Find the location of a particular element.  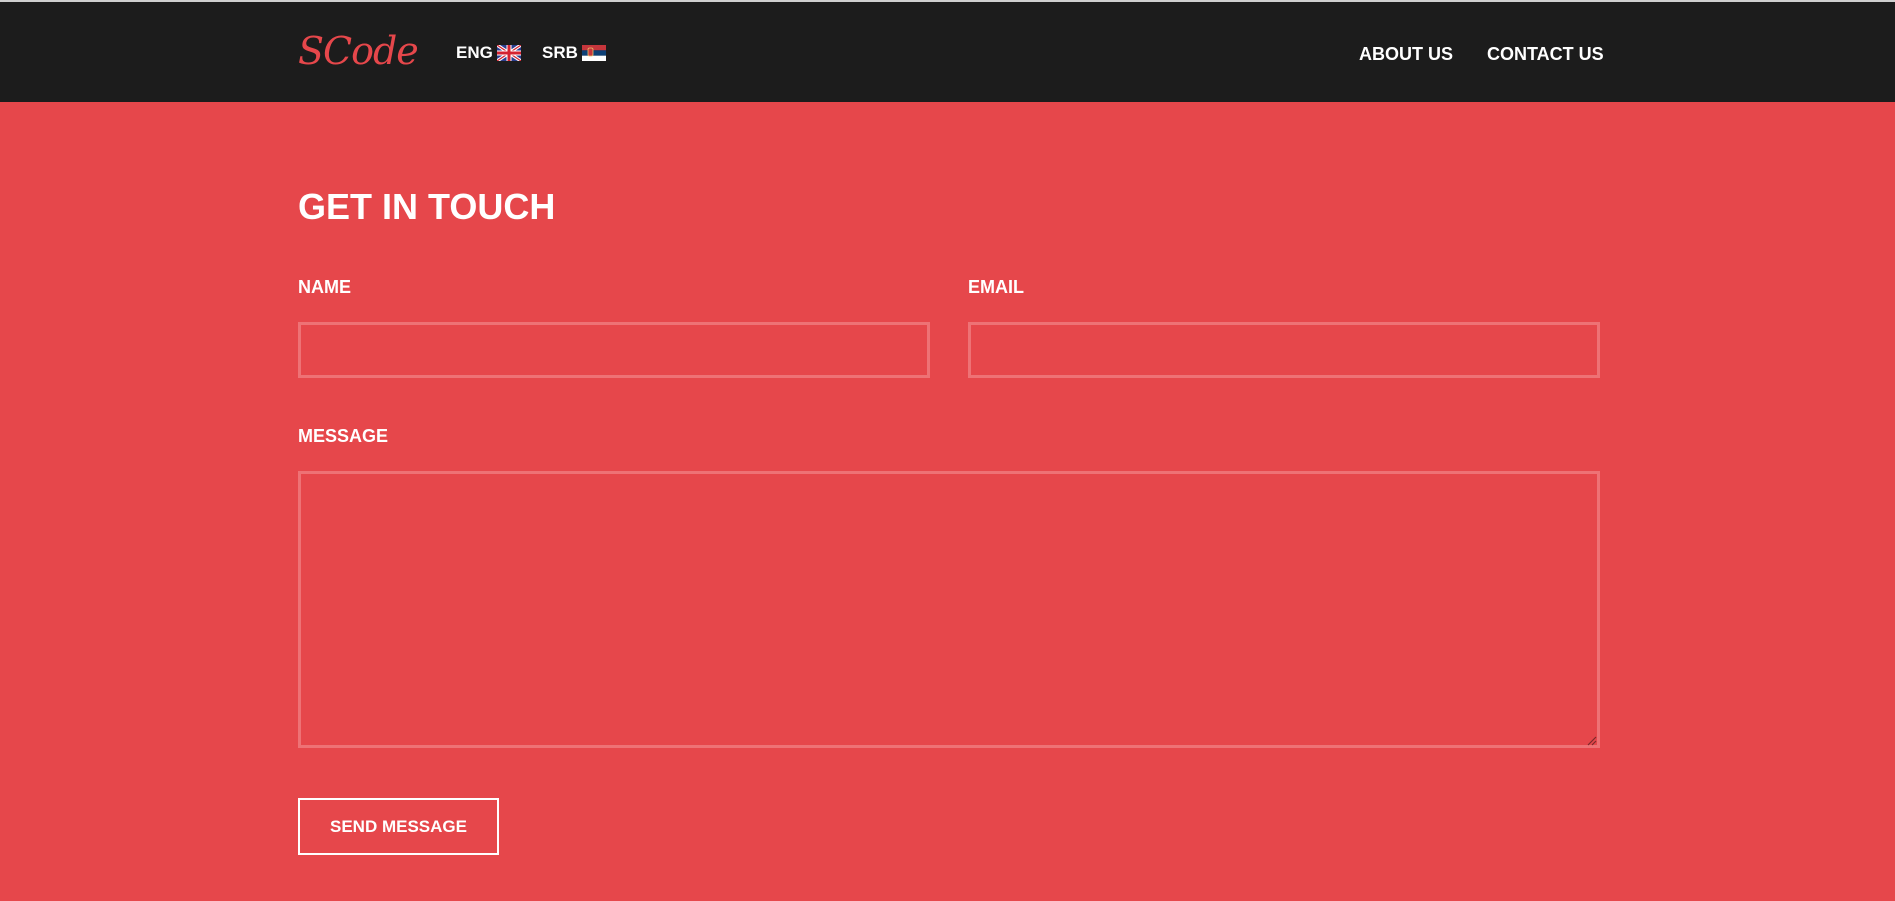

language-srb: SRB is located at coordinates (574, 53).